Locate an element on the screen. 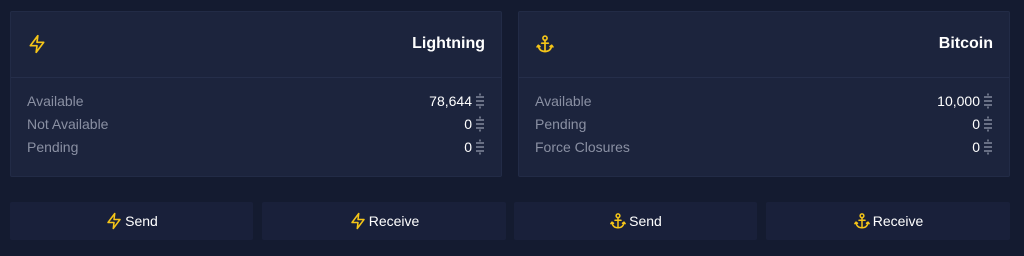  balance-label: Not Available is located at coordinates (68, 124).